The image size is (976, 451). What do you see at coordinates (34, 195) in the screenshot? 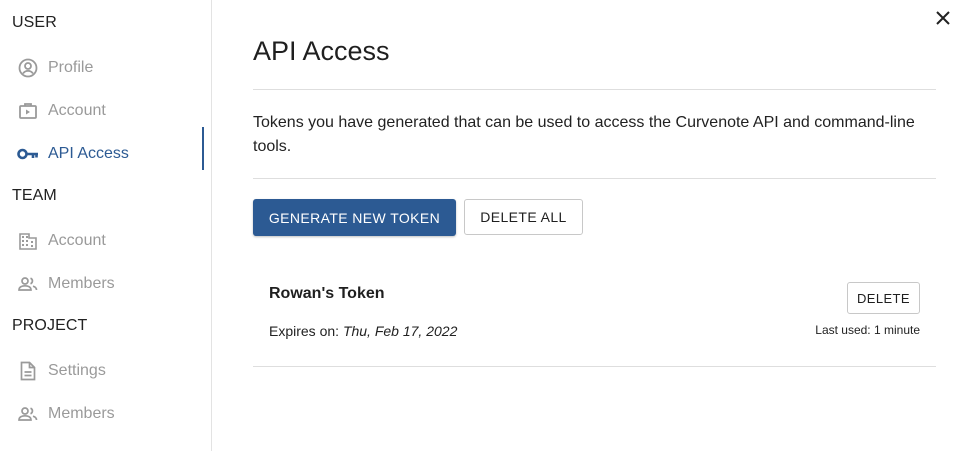
I see `section-title-team: TEAM` at bounding box center [34, 195].